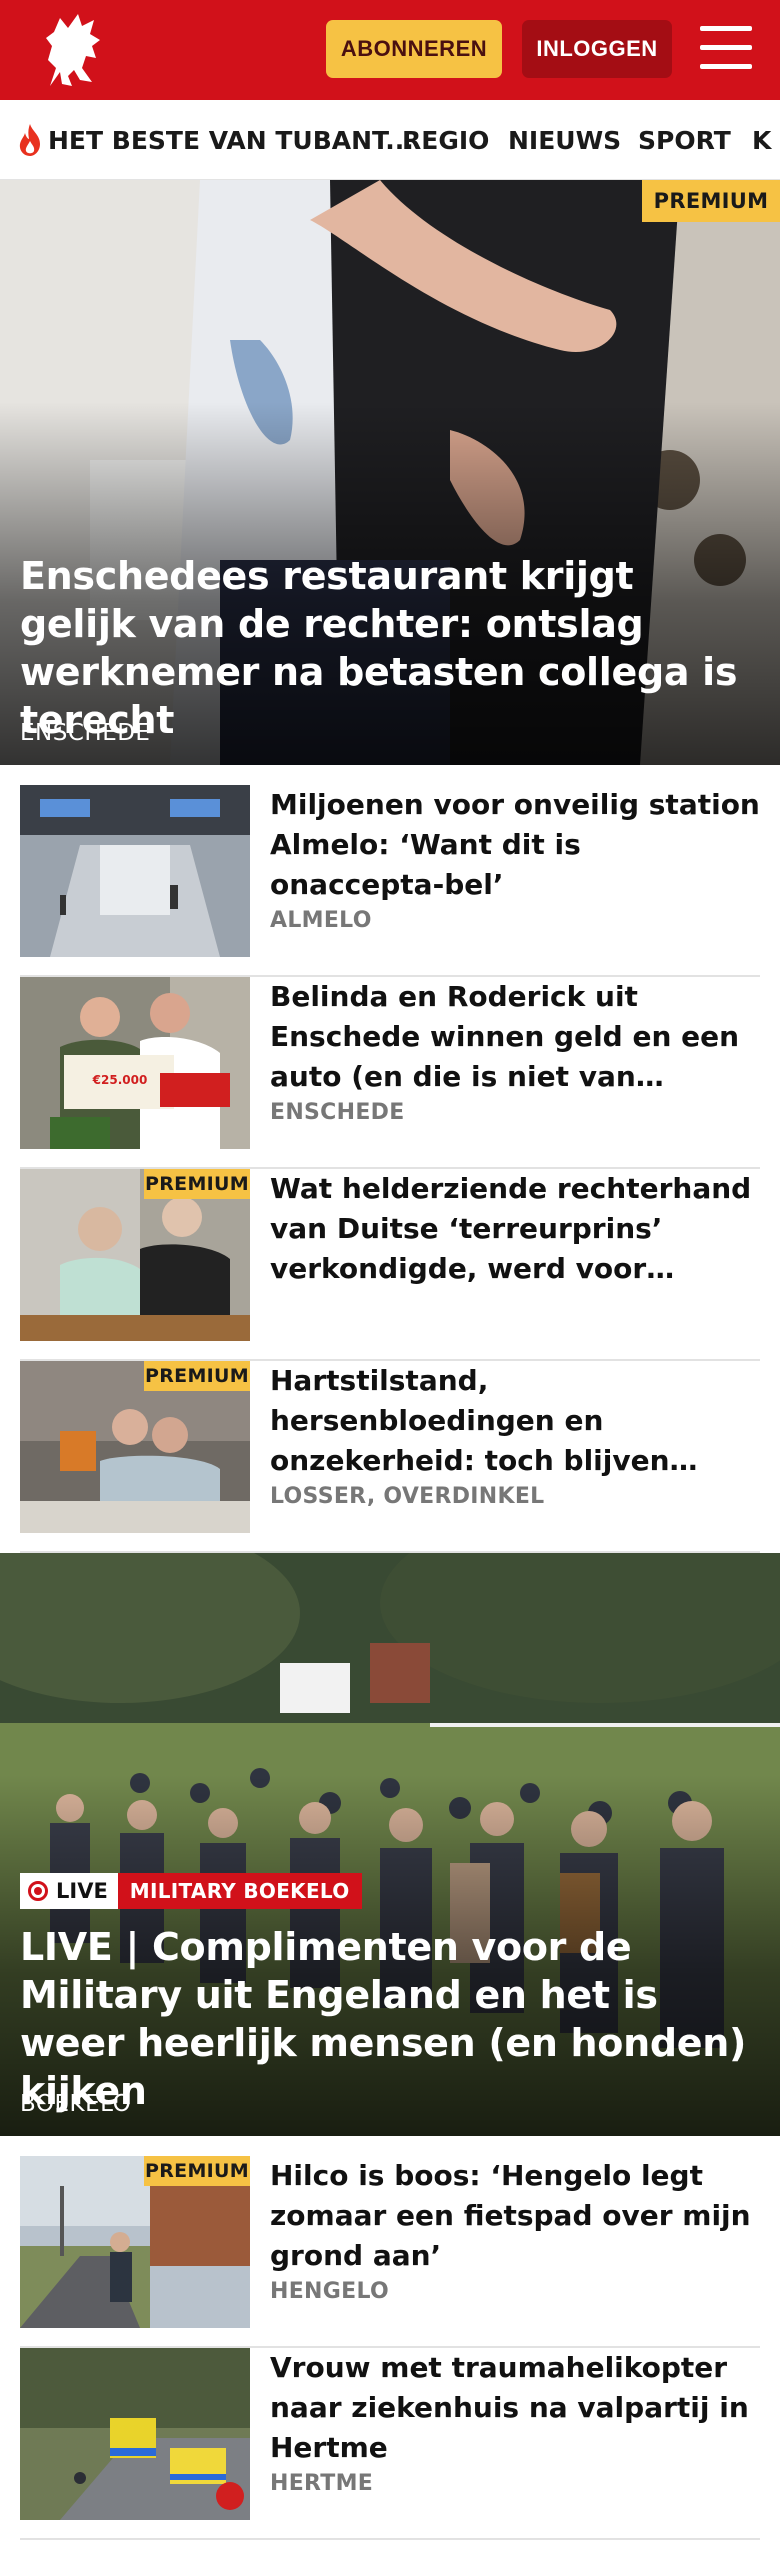 The width and height of the screenshot is (780, 2560). What do you see at coordinates (82, 1891) in the screenshot?
I see `live-label: LIVE` at bounding box center [82, 1891].